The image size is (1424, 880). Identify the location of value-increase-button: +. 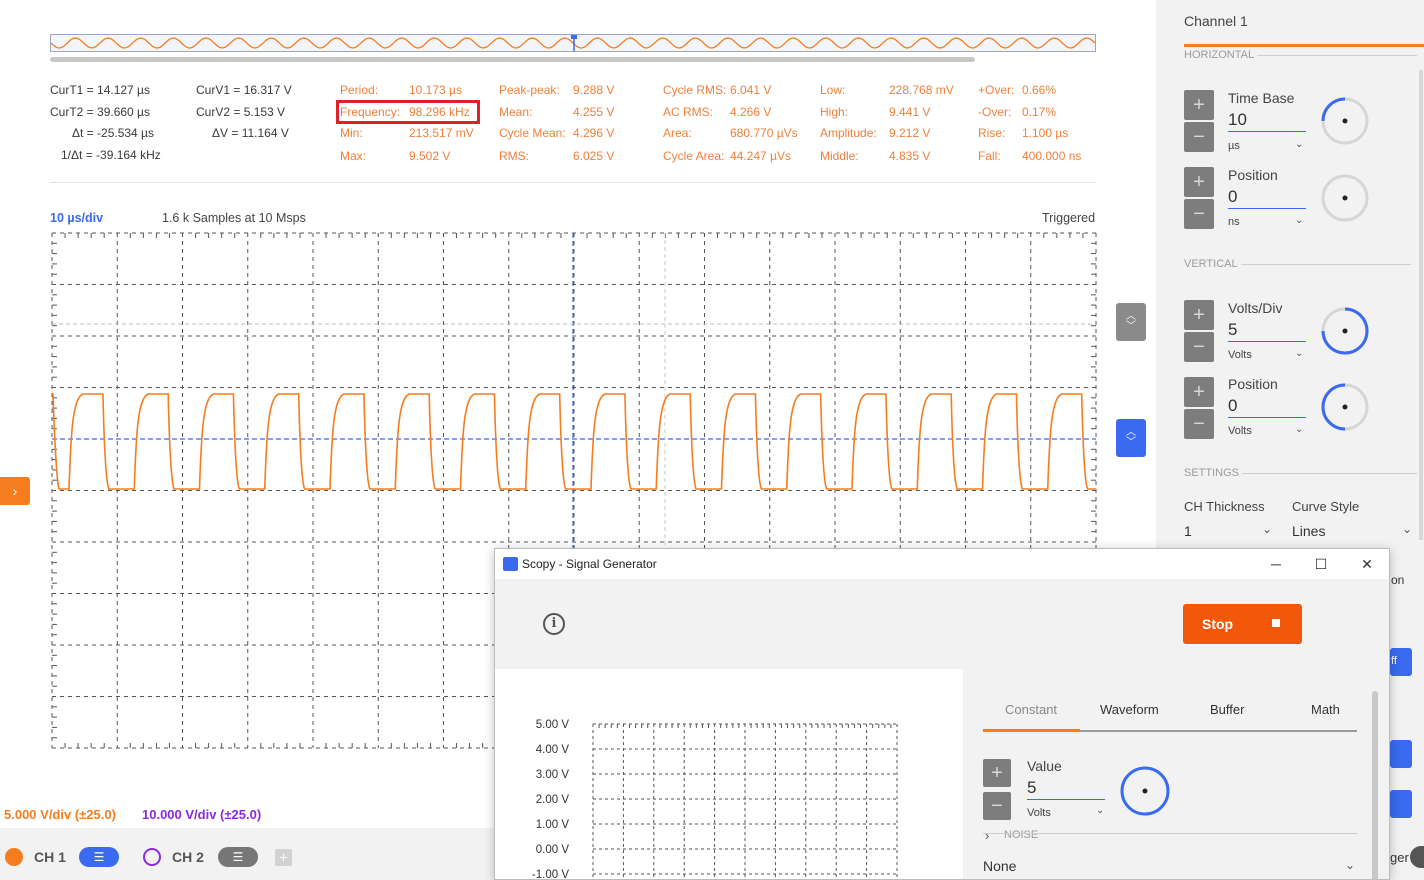
(997, 773).